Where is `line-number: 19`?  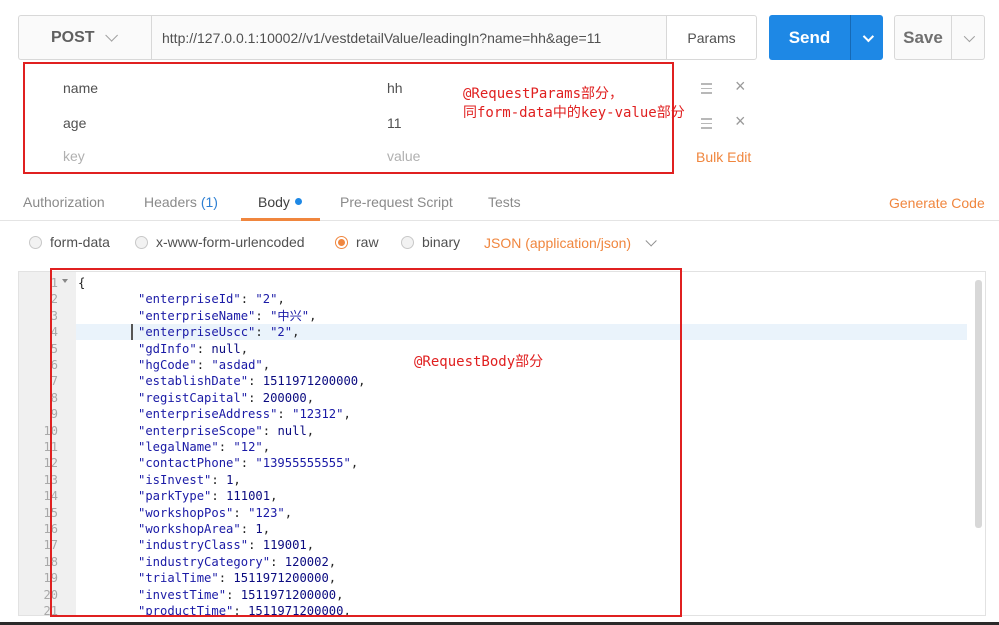 line-number: 19 is located at coordinates (50, 578).